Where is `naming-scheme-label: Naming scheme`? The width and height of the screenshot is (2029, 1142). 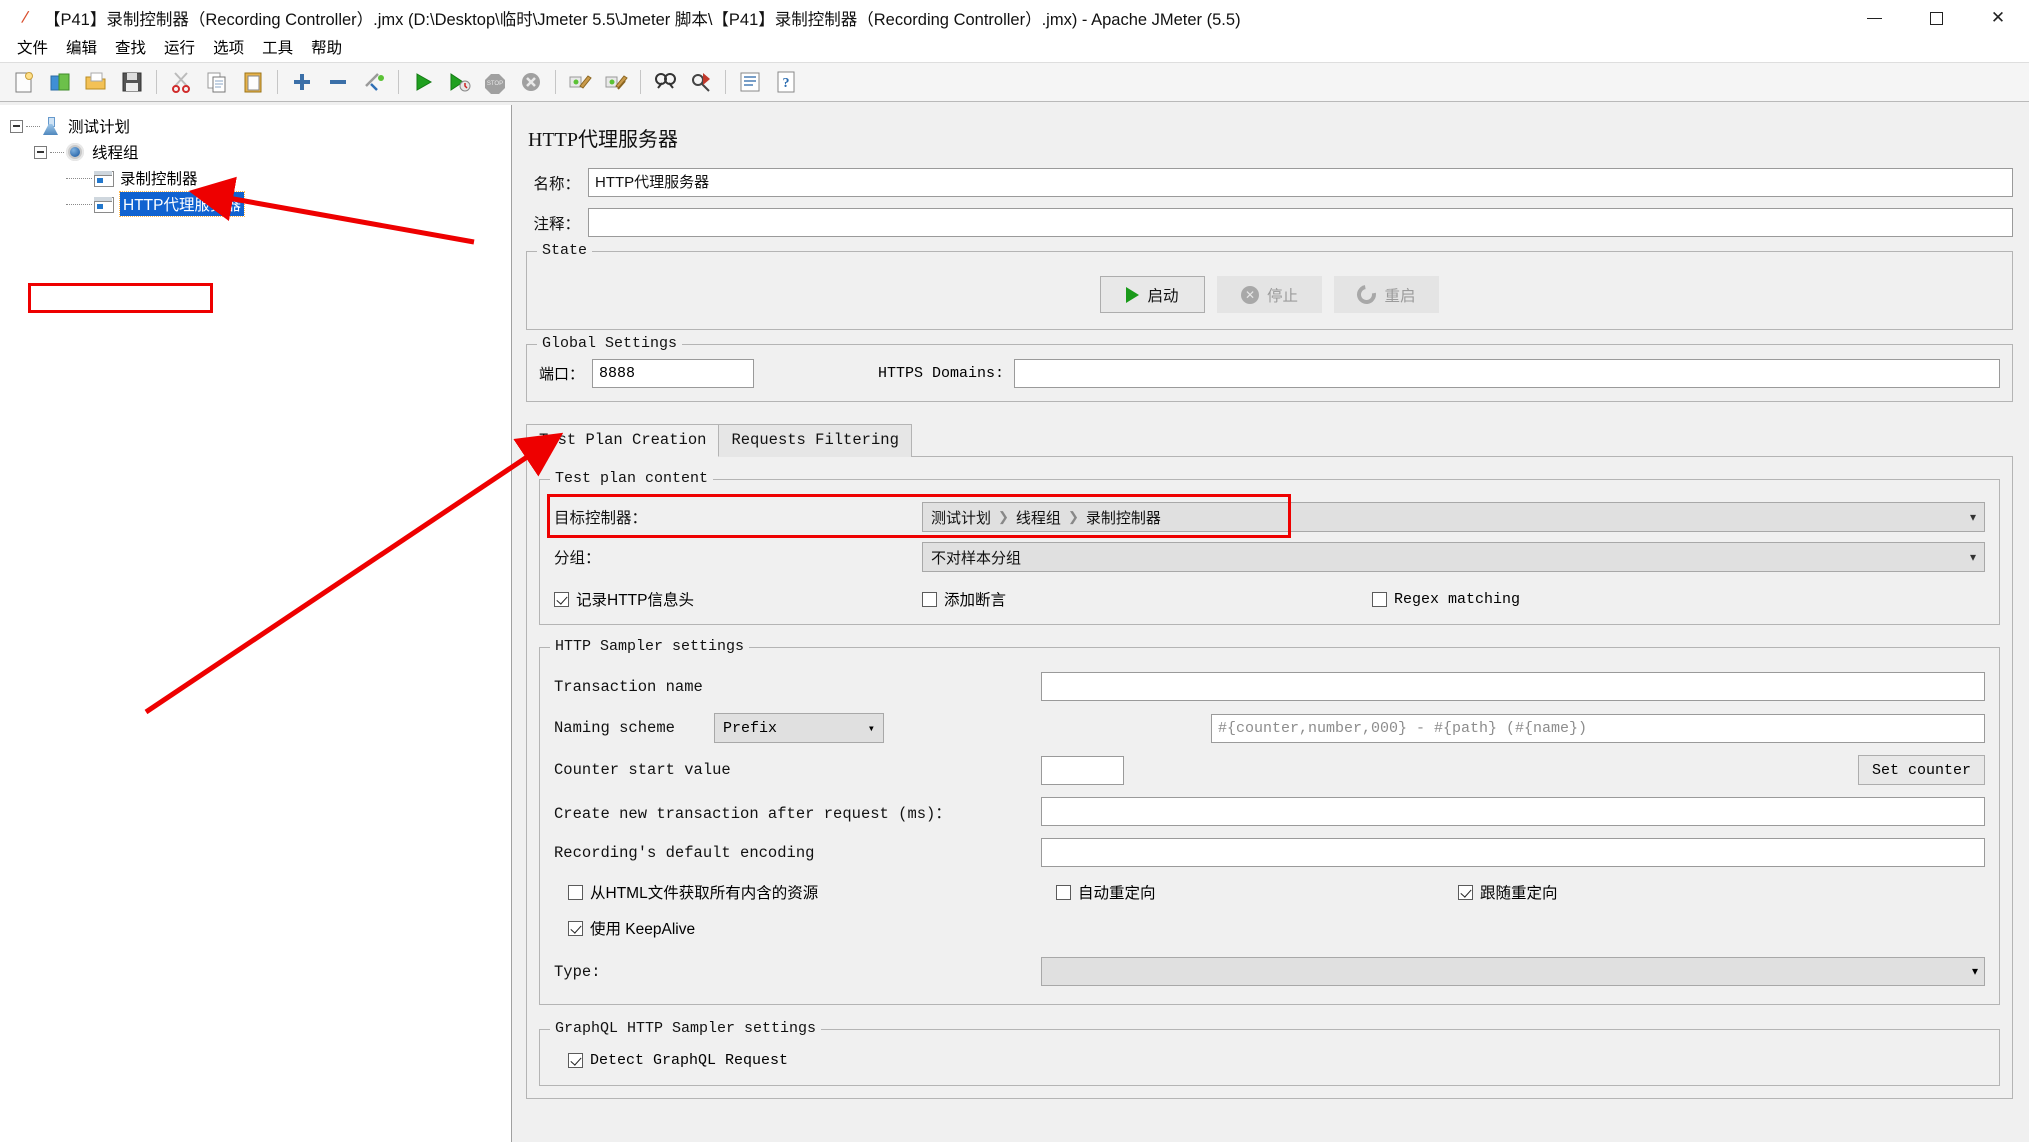
naming-scheme-label: Naming scheme is located at coordinates (614, 728).